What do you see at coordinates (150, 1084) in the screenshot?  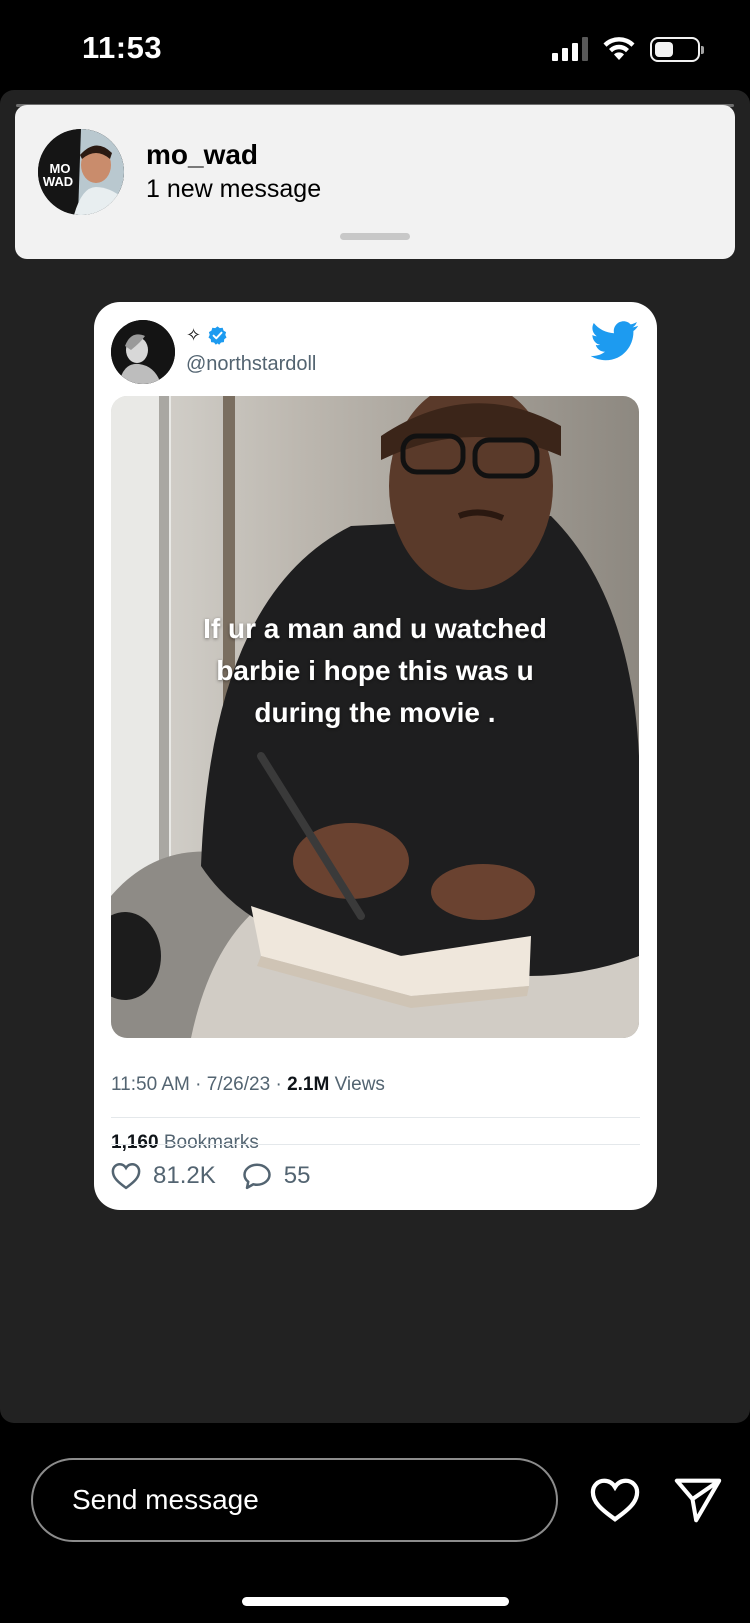 I see `tweet-time: 11:50 AM` at bounding box center [150, 1084].